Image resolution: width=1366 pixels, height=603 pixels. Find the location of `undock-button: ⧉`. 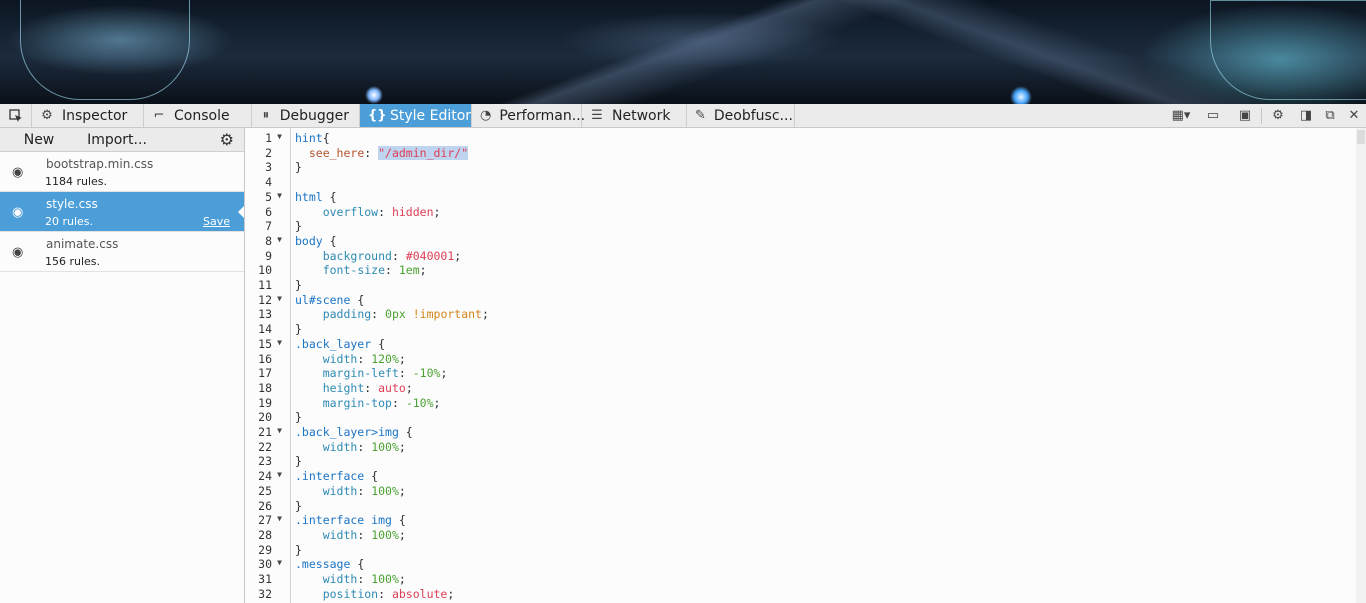

undock-button: ⧉ is located at coordinates (1330, 115).